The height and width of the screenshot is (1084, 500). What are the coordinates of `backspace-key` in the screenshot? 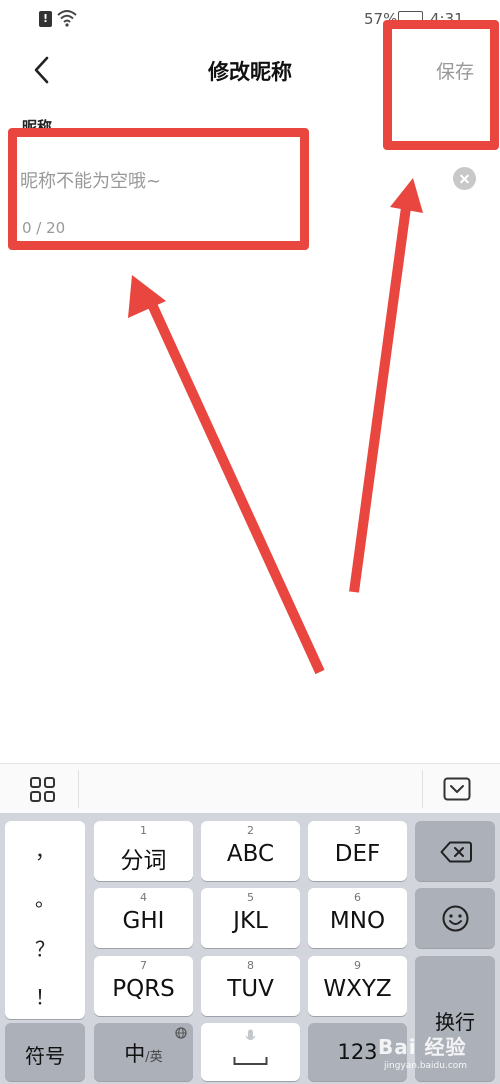 It's located at (455, 851).